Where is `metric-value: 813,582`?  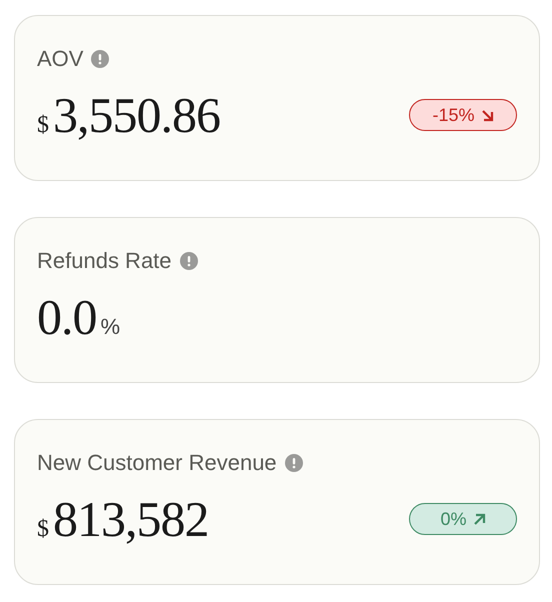
metric-value: 813,582 is located at coordinates (130, 519).